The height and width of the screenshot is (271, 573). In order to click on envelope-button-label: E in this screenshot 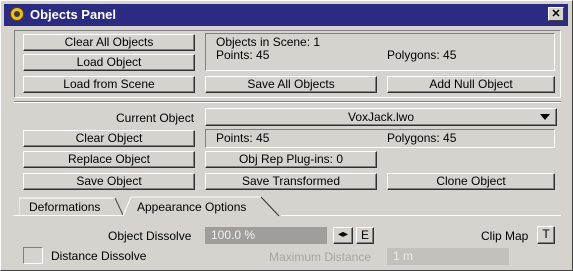, I will do `click(364, 235)`.